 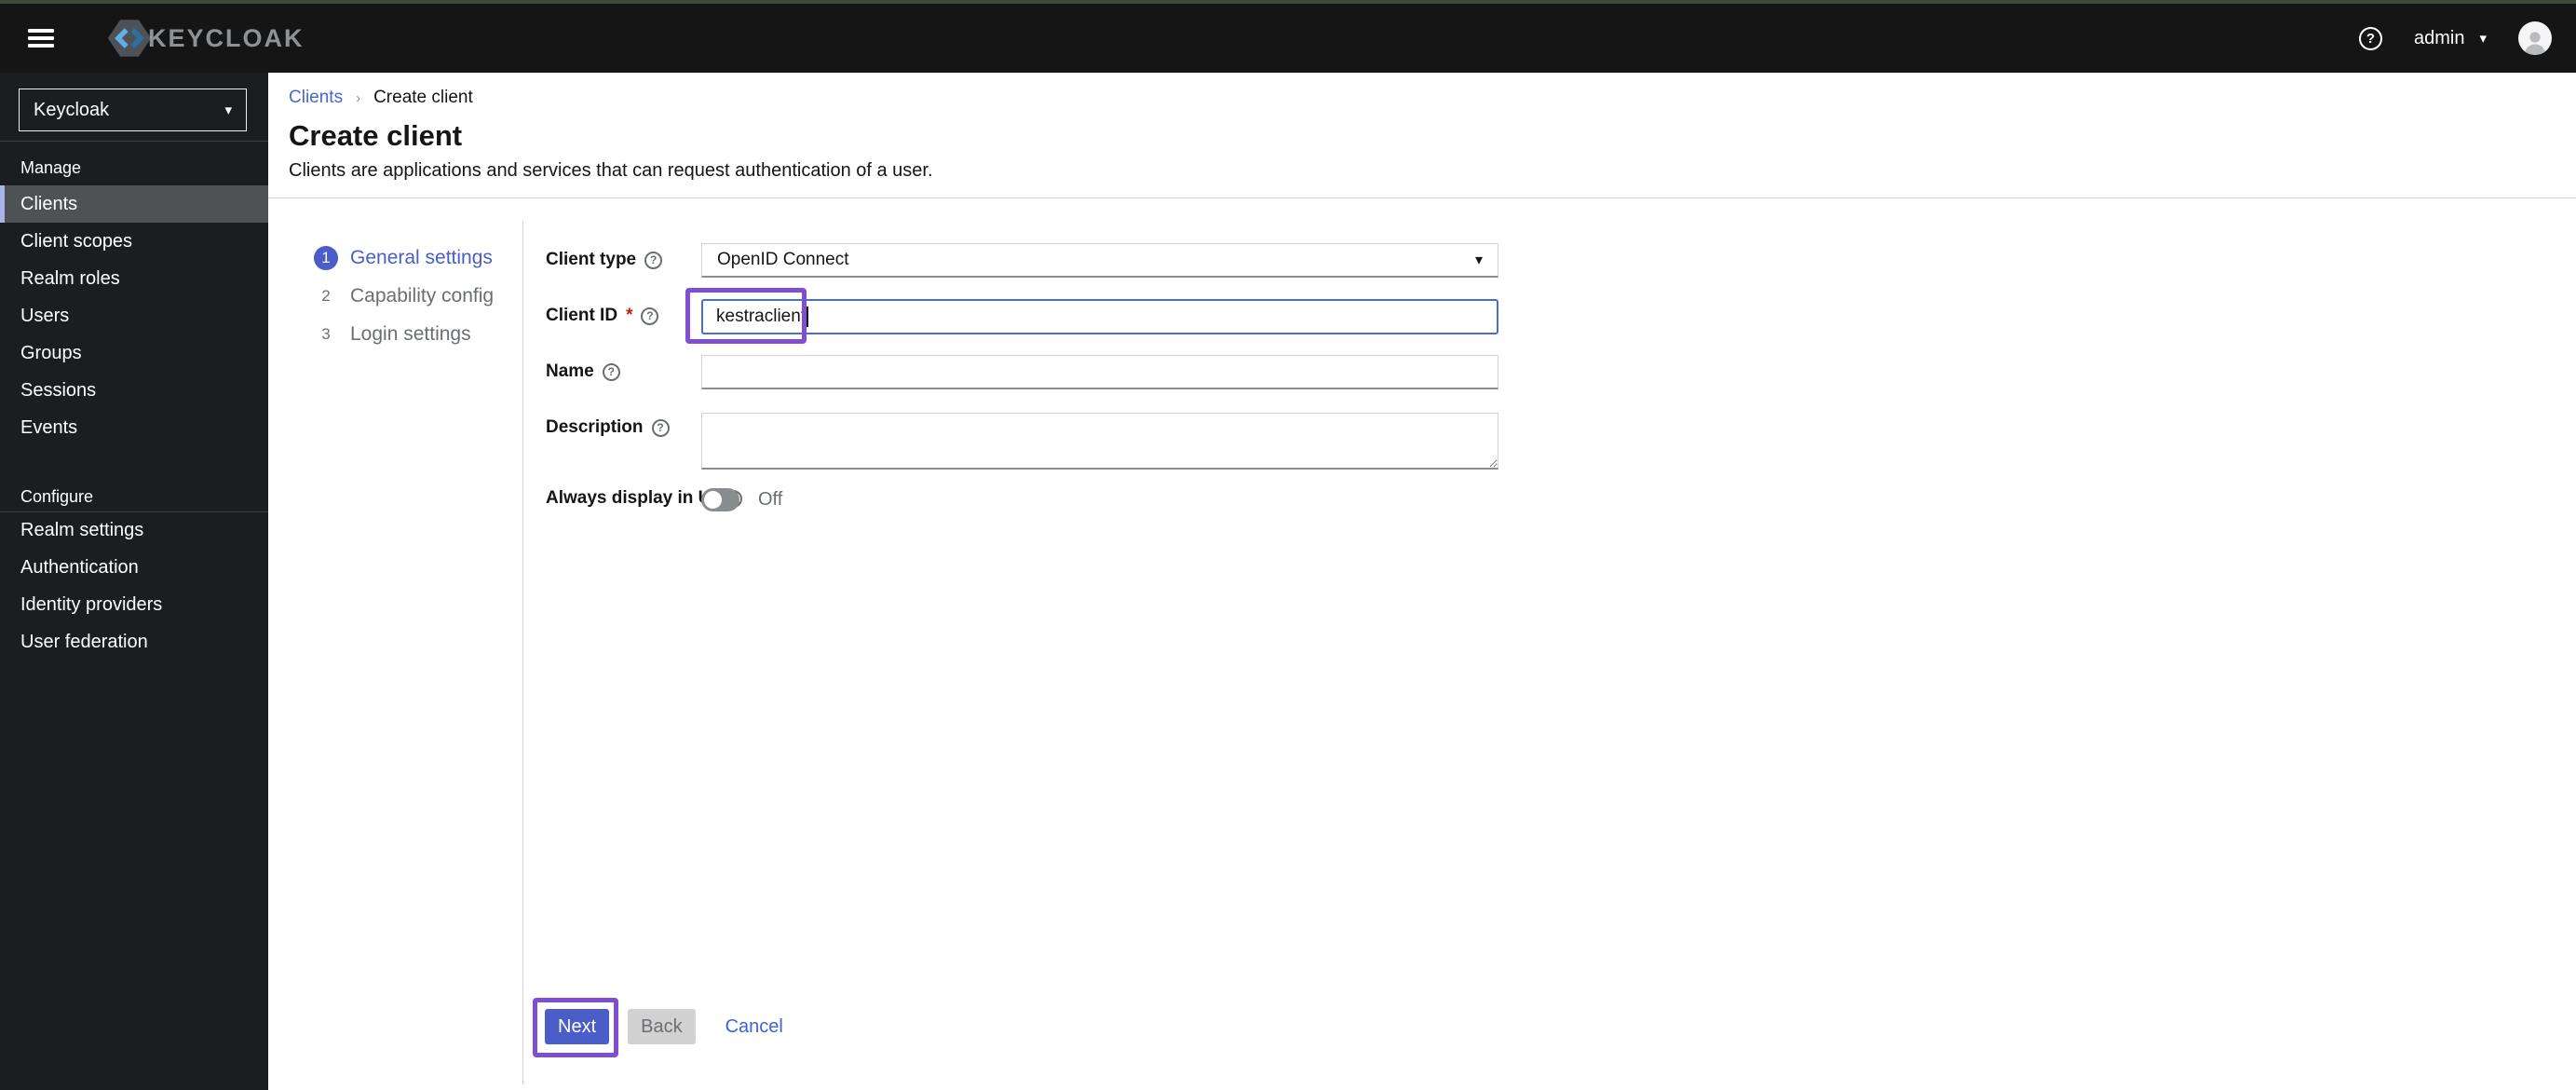 I want to click on client-type-value: OpenID Connect, so click(x=783, y=259).